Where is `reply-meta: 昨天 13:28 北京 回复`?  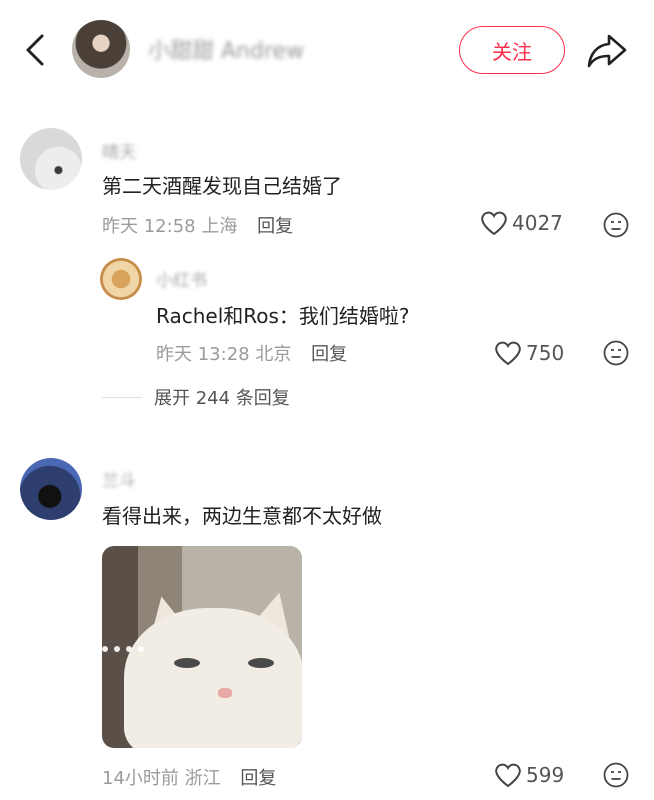 reply-meta: 昨天 13:28 北京 回复 is located at coordinates (251, 353).